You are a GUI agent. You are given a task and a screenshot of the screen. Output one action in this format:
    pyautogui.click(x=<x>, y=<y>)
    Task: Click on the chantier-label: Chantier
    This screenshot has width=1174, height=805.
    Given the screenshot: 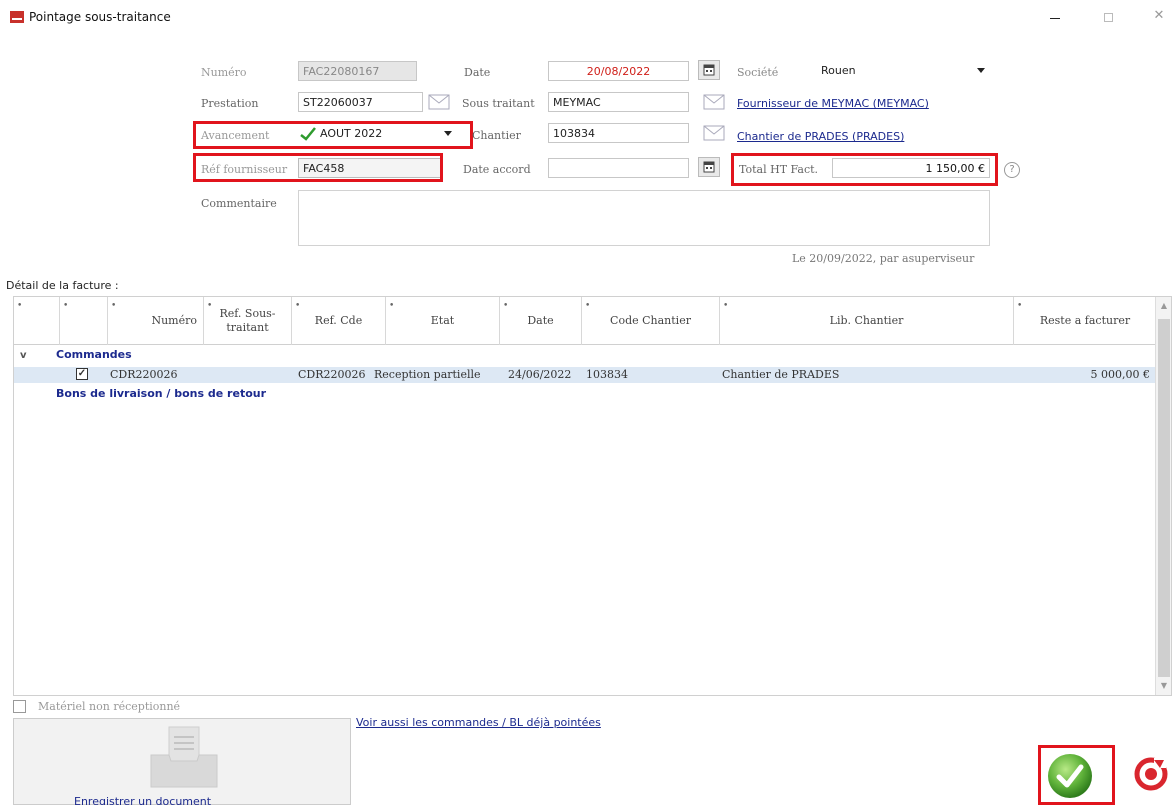 What is the action you would take?
    pyautogui.click(x=496, y=135)
    